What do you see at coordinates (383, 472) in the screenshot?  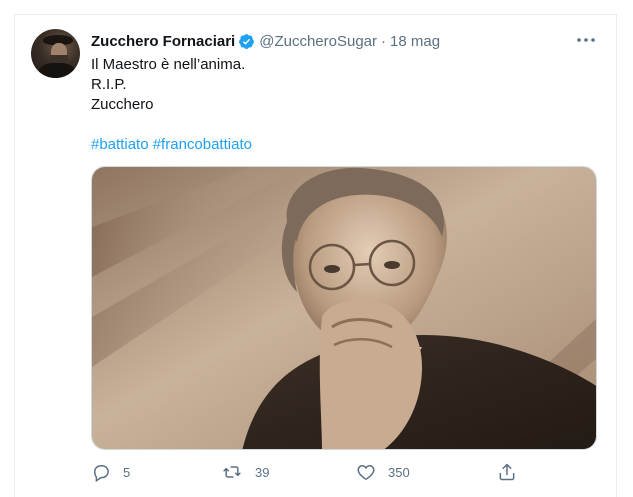 I see `like-button: 350` at bounding box center [383, 472].